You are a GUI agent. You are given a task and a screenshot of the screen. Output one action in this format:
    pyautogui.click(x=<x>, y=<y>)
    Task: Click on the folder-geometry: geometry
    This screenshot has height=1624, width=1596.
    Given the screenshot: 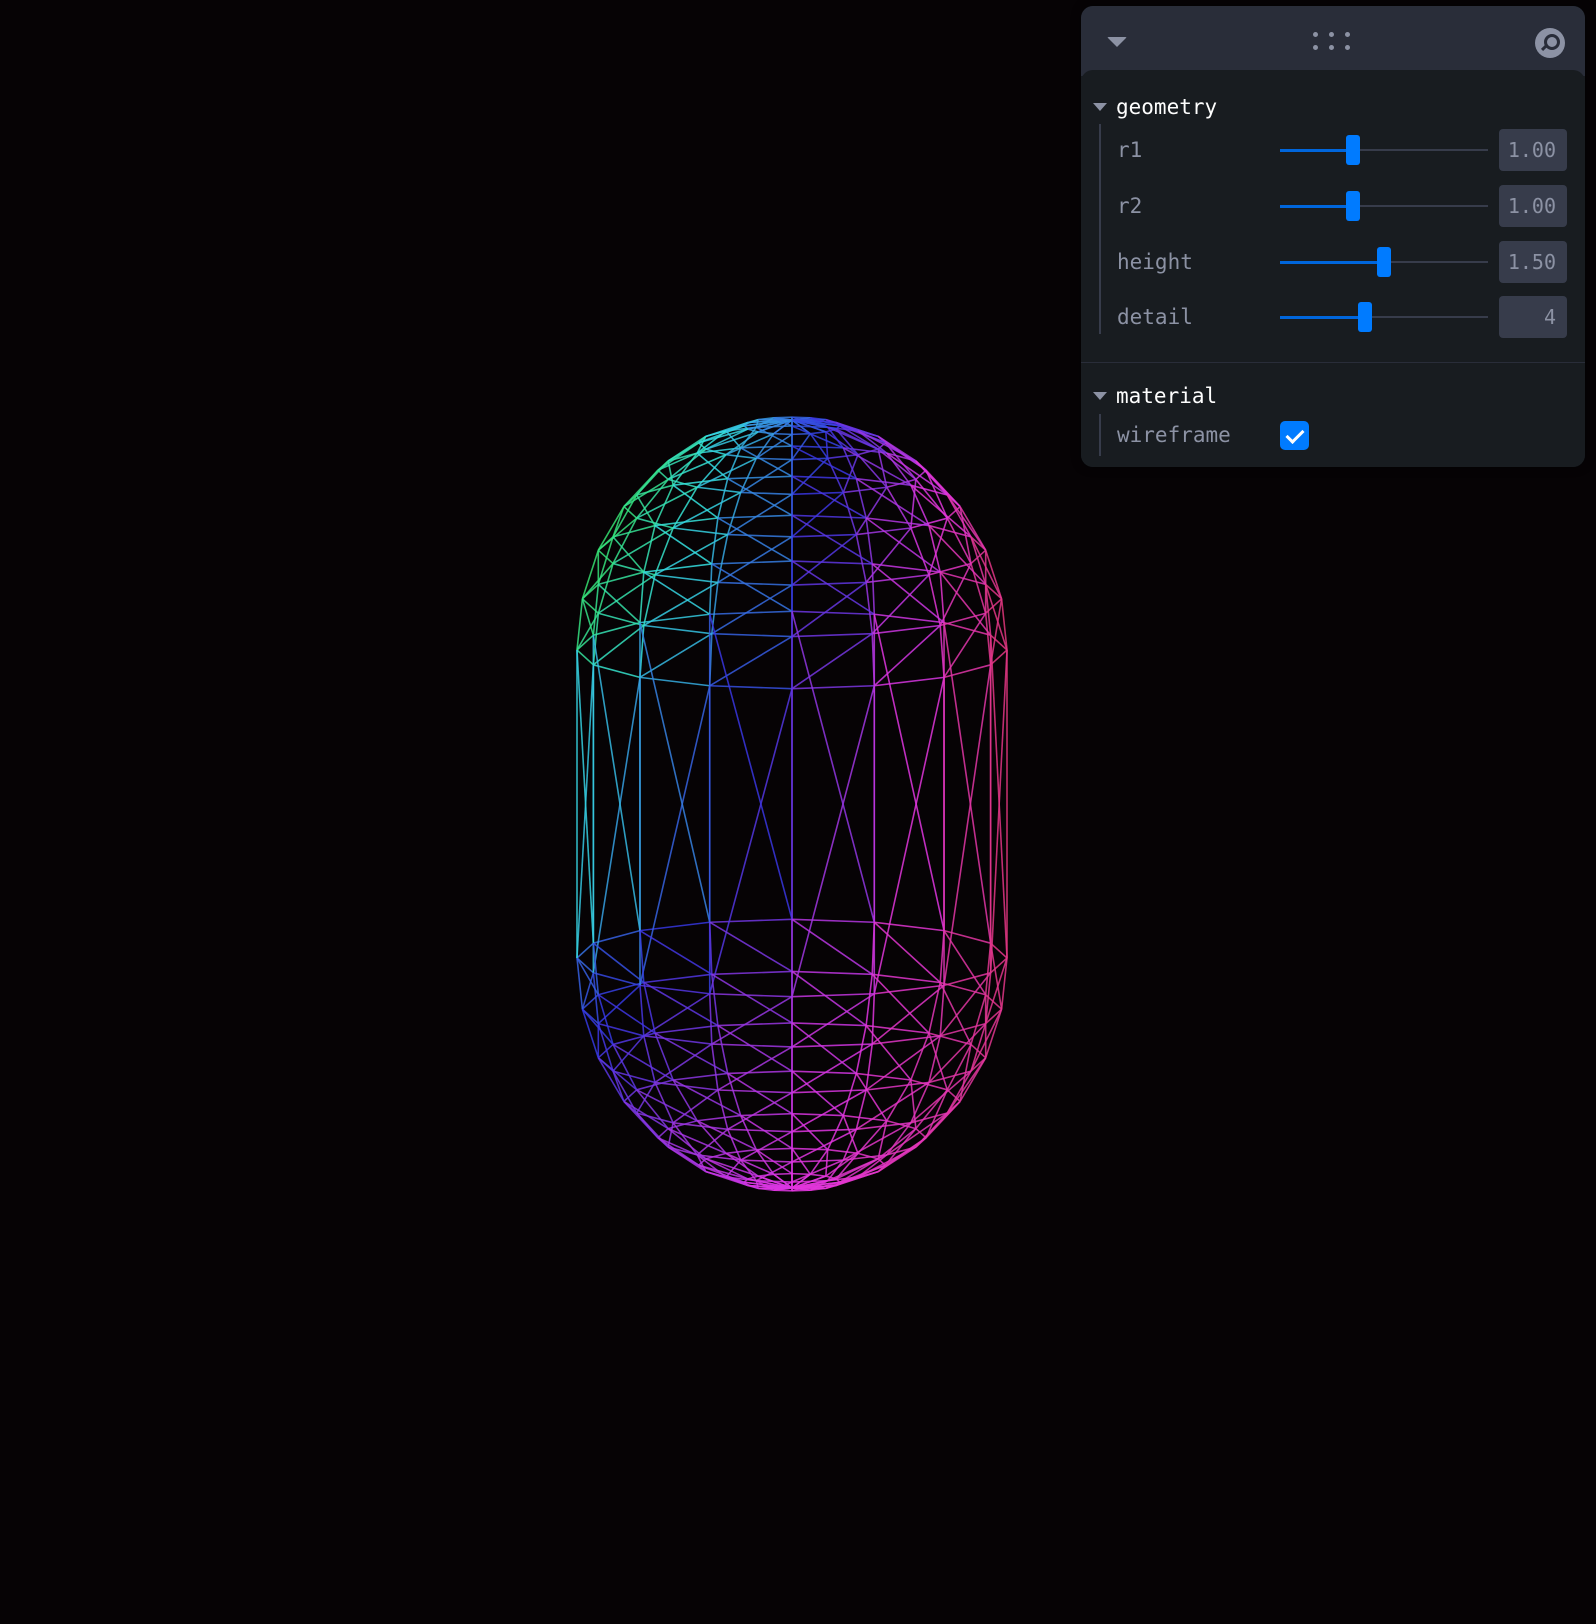 What is the action you would take?
    pyautogui.click(x=1155, y=107)
    